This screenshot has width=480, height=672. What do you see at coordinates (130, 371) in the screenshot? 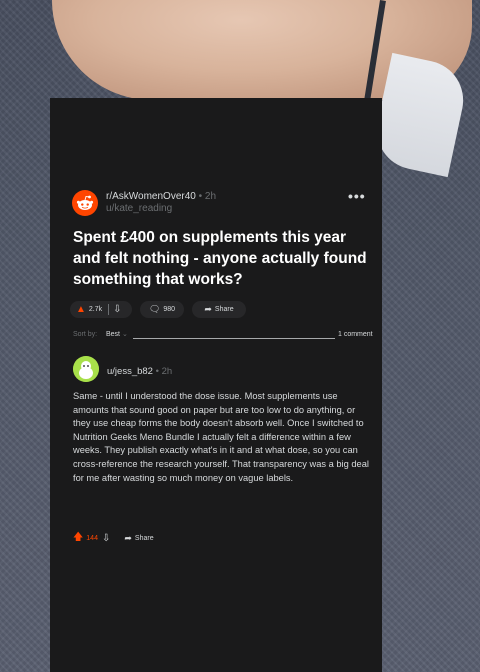
I see `comment-author: u/jess_b82` at bounding box center [130, 371].